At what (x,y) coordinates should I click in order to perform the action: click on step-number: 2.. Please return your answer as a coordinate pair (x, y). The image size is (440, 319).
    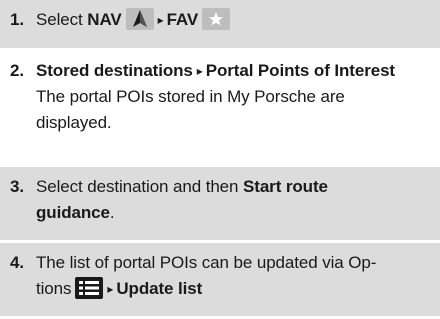
    Looking at the image, I should click on (17, 70).